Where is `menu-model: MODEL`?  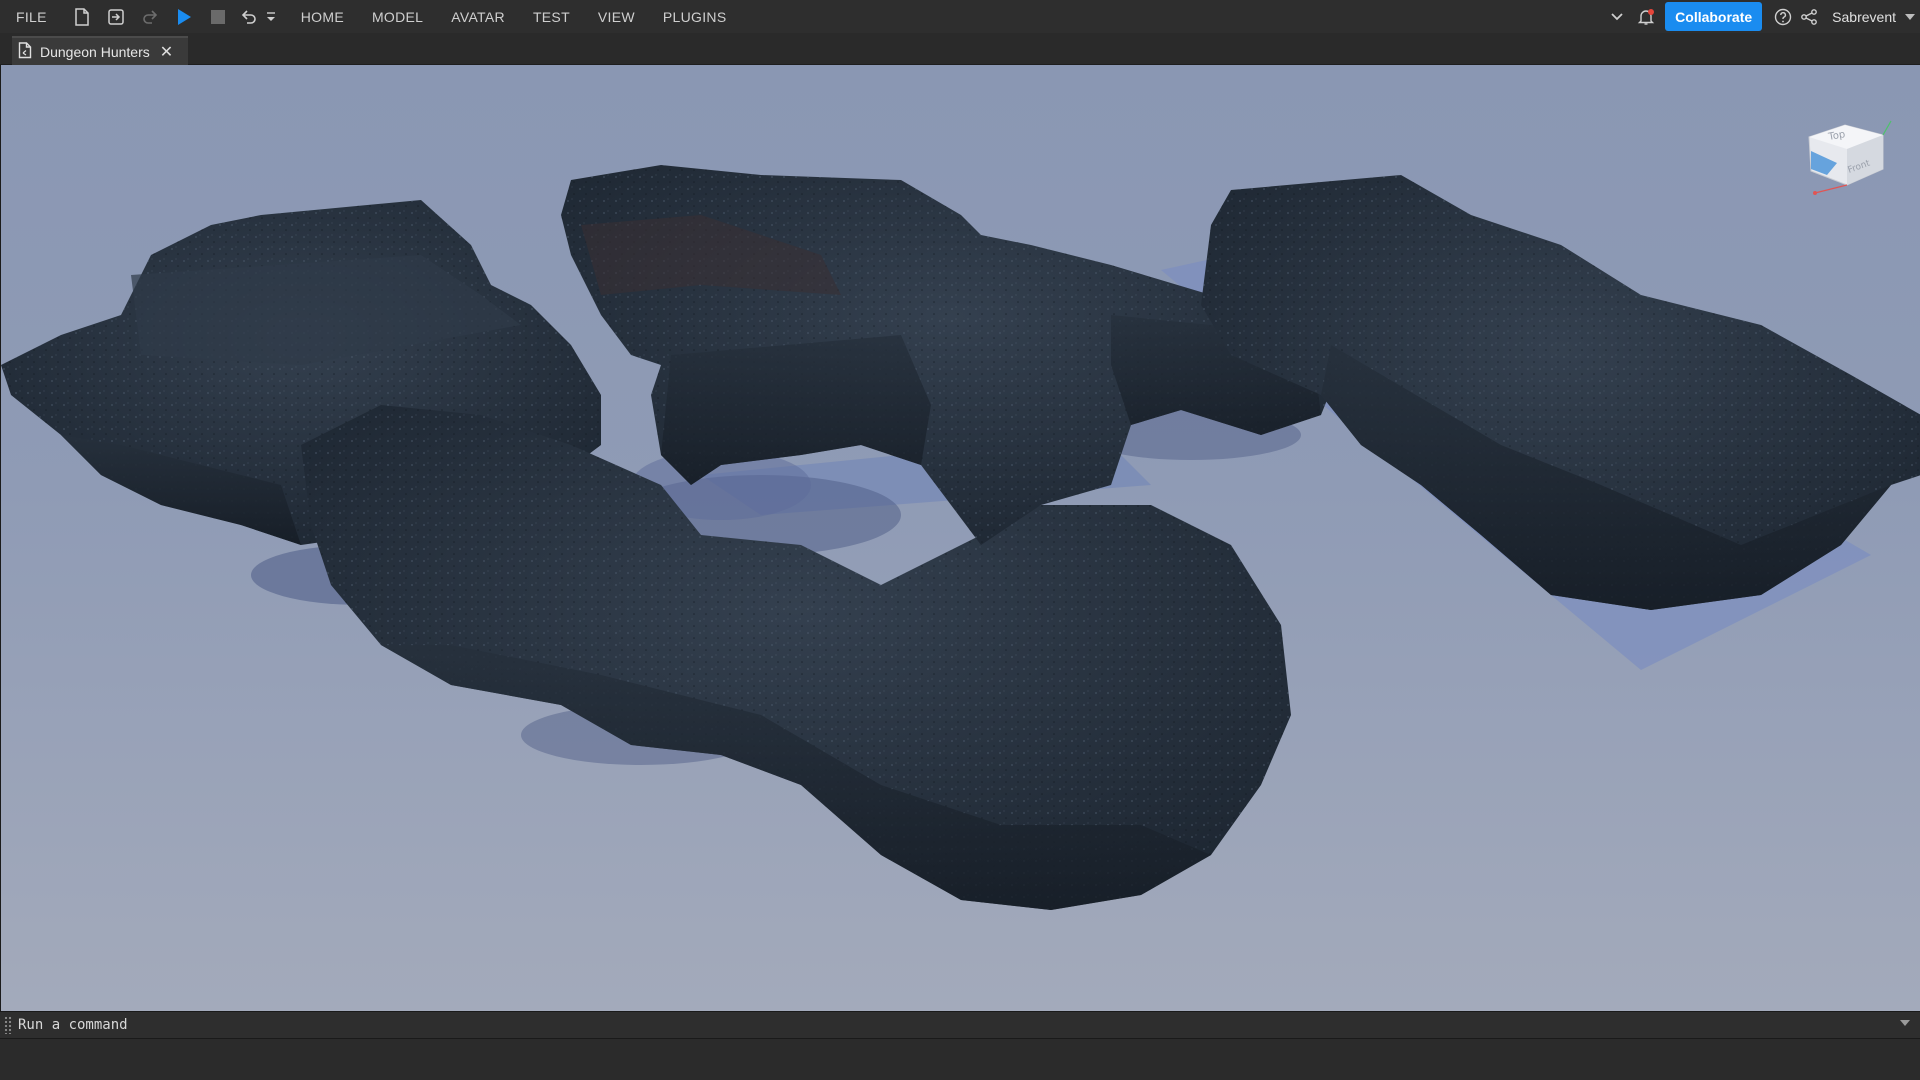 menu-model: MODEL is located at coordinates (397, 16).